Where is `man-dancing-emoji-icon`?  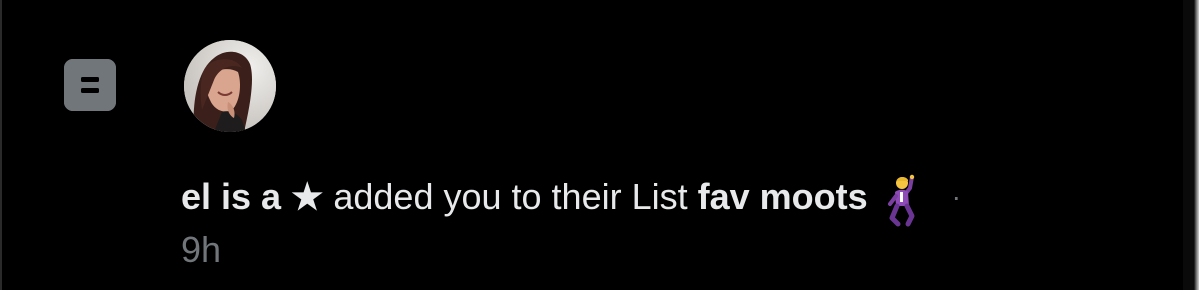
man-dancing-emoji-icon is located at coordinates (906, 201).